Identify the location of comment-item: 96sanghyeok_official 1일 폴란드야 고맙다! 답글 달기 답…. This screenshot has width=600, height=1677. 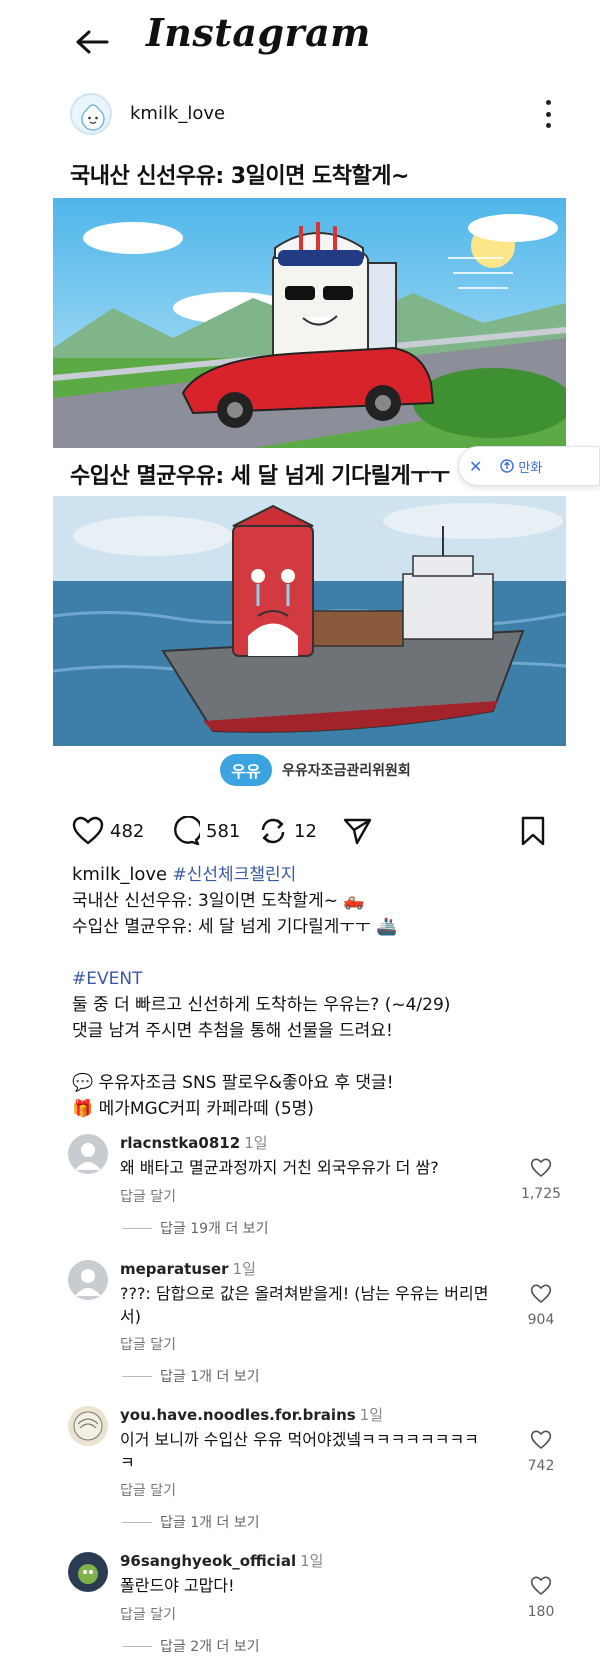
(318, 1612).